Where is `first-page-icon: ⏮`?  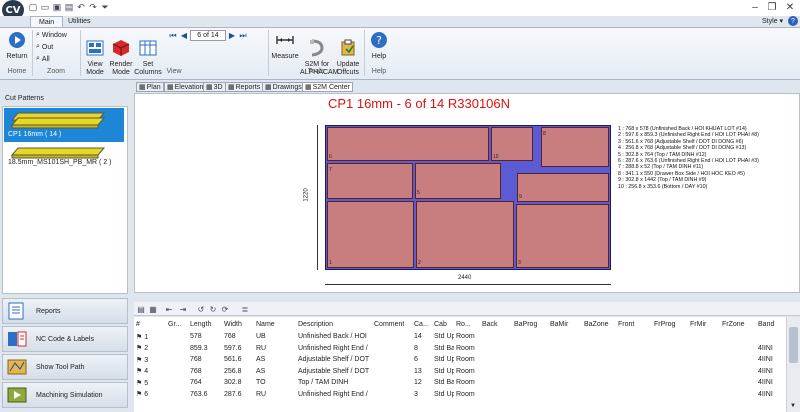
first-page-icon: ⏮ is located at coordinates (173, 36).